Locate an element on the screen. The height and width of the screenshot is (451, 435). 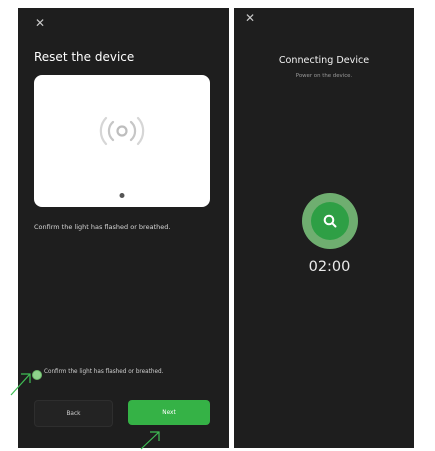
countdown-timer: 02:00 is located at coordinates (329, 267).